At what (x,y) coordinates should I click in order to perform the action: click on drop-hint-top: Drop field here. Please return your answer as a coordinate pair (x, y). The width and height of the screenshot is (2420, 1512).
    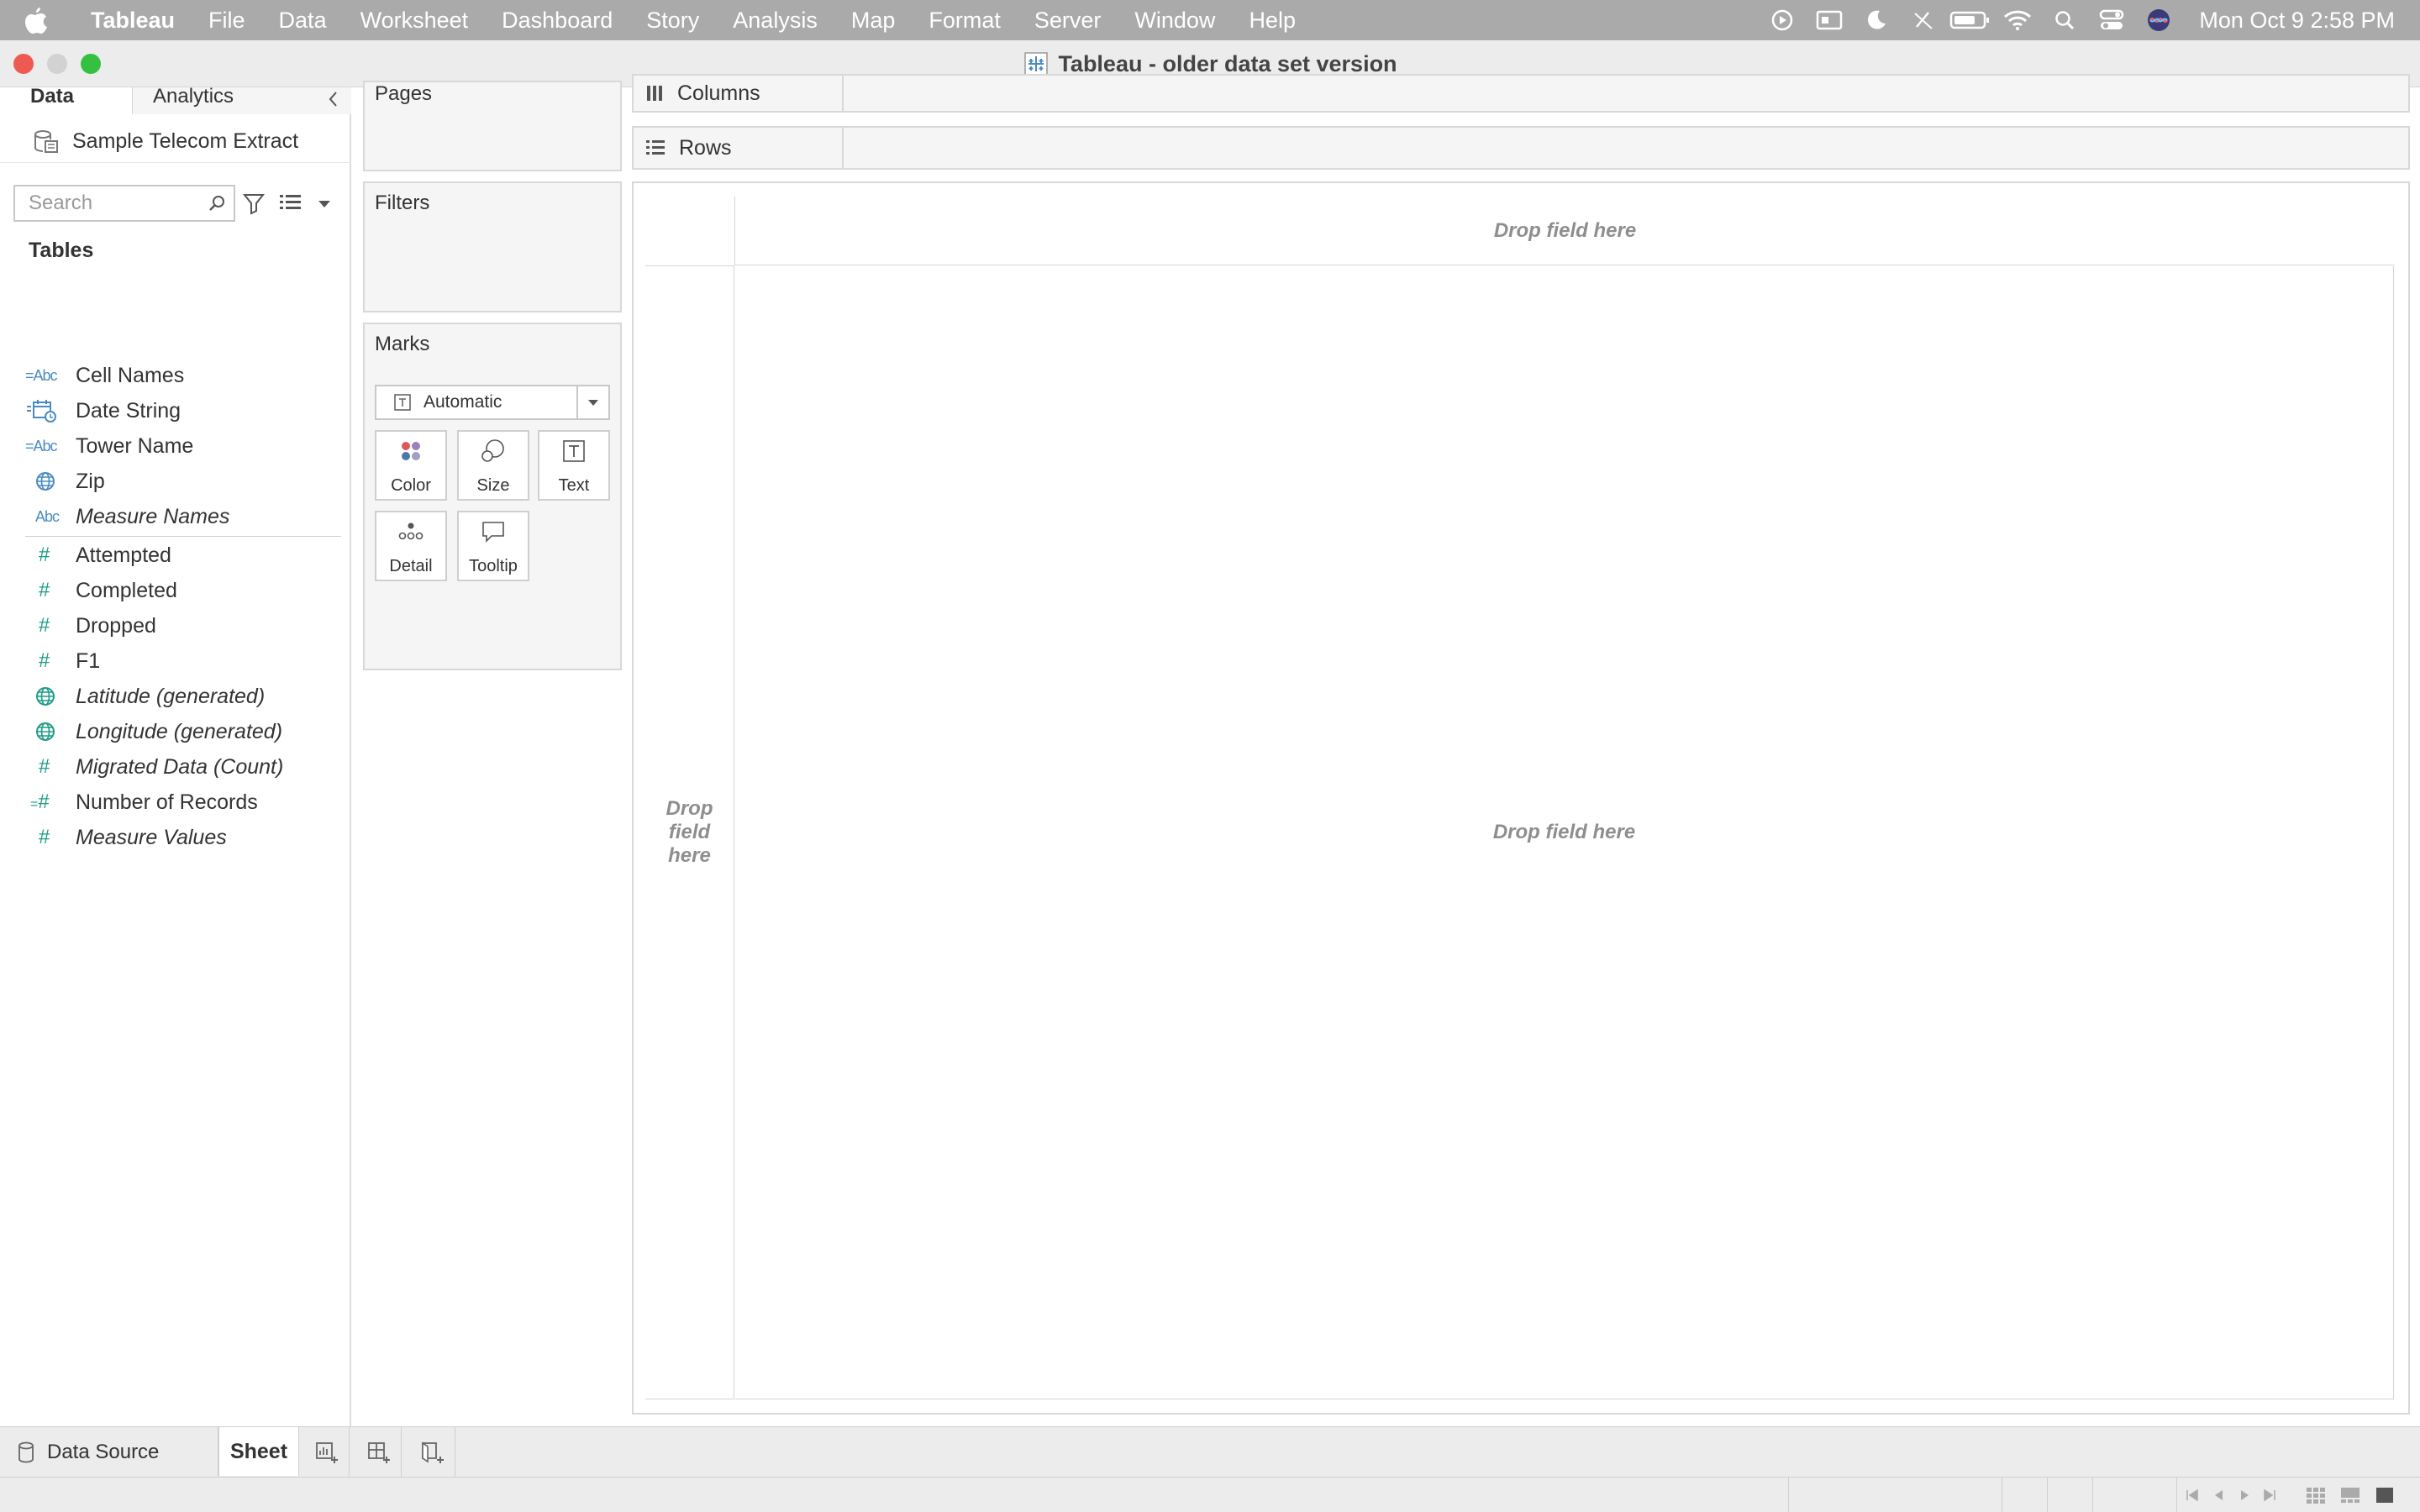
    Looking at the image, I should click on (1565, 230).